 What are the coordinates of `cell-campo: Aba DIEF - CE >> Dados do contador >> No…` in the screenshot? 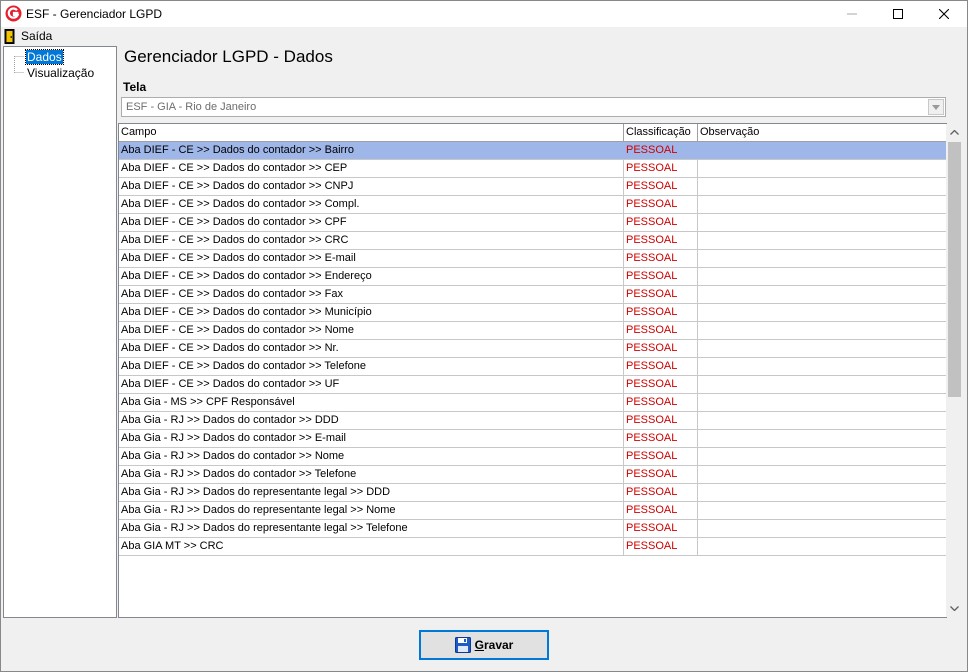 It's located at (371, 330).